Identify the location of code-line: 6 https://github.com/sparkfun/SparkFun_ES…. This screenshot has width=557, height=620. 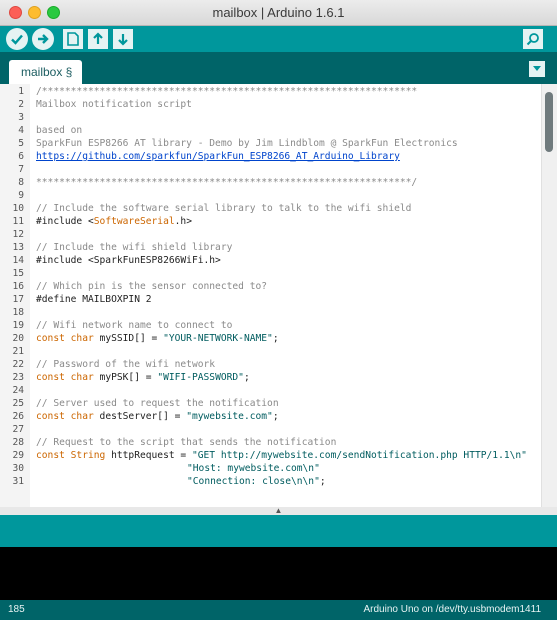
(270, 156).